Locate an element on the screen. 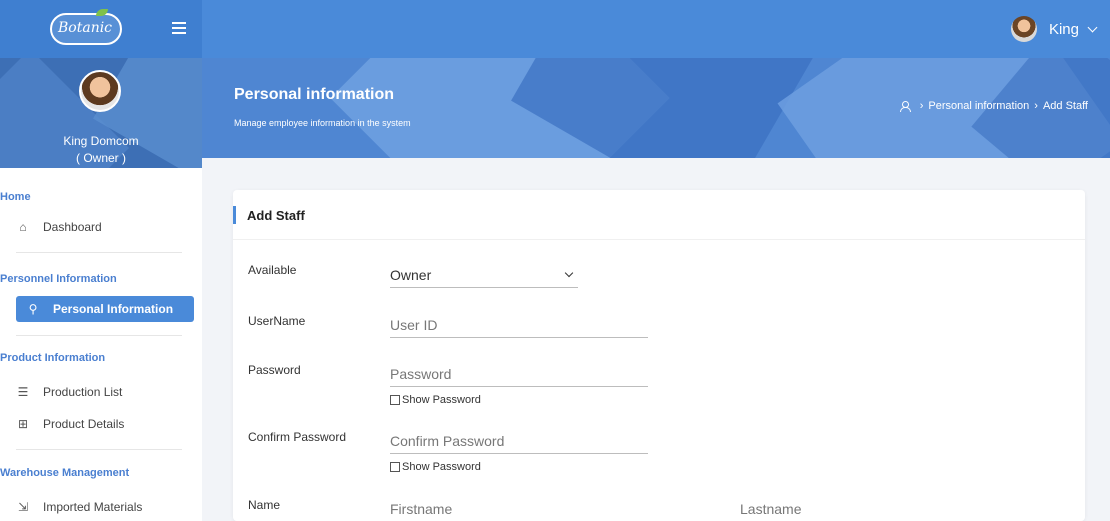 The image size is (1110, 521). breadcrumb: › Personal information › Add Staff is located at coordinates (993, 106).